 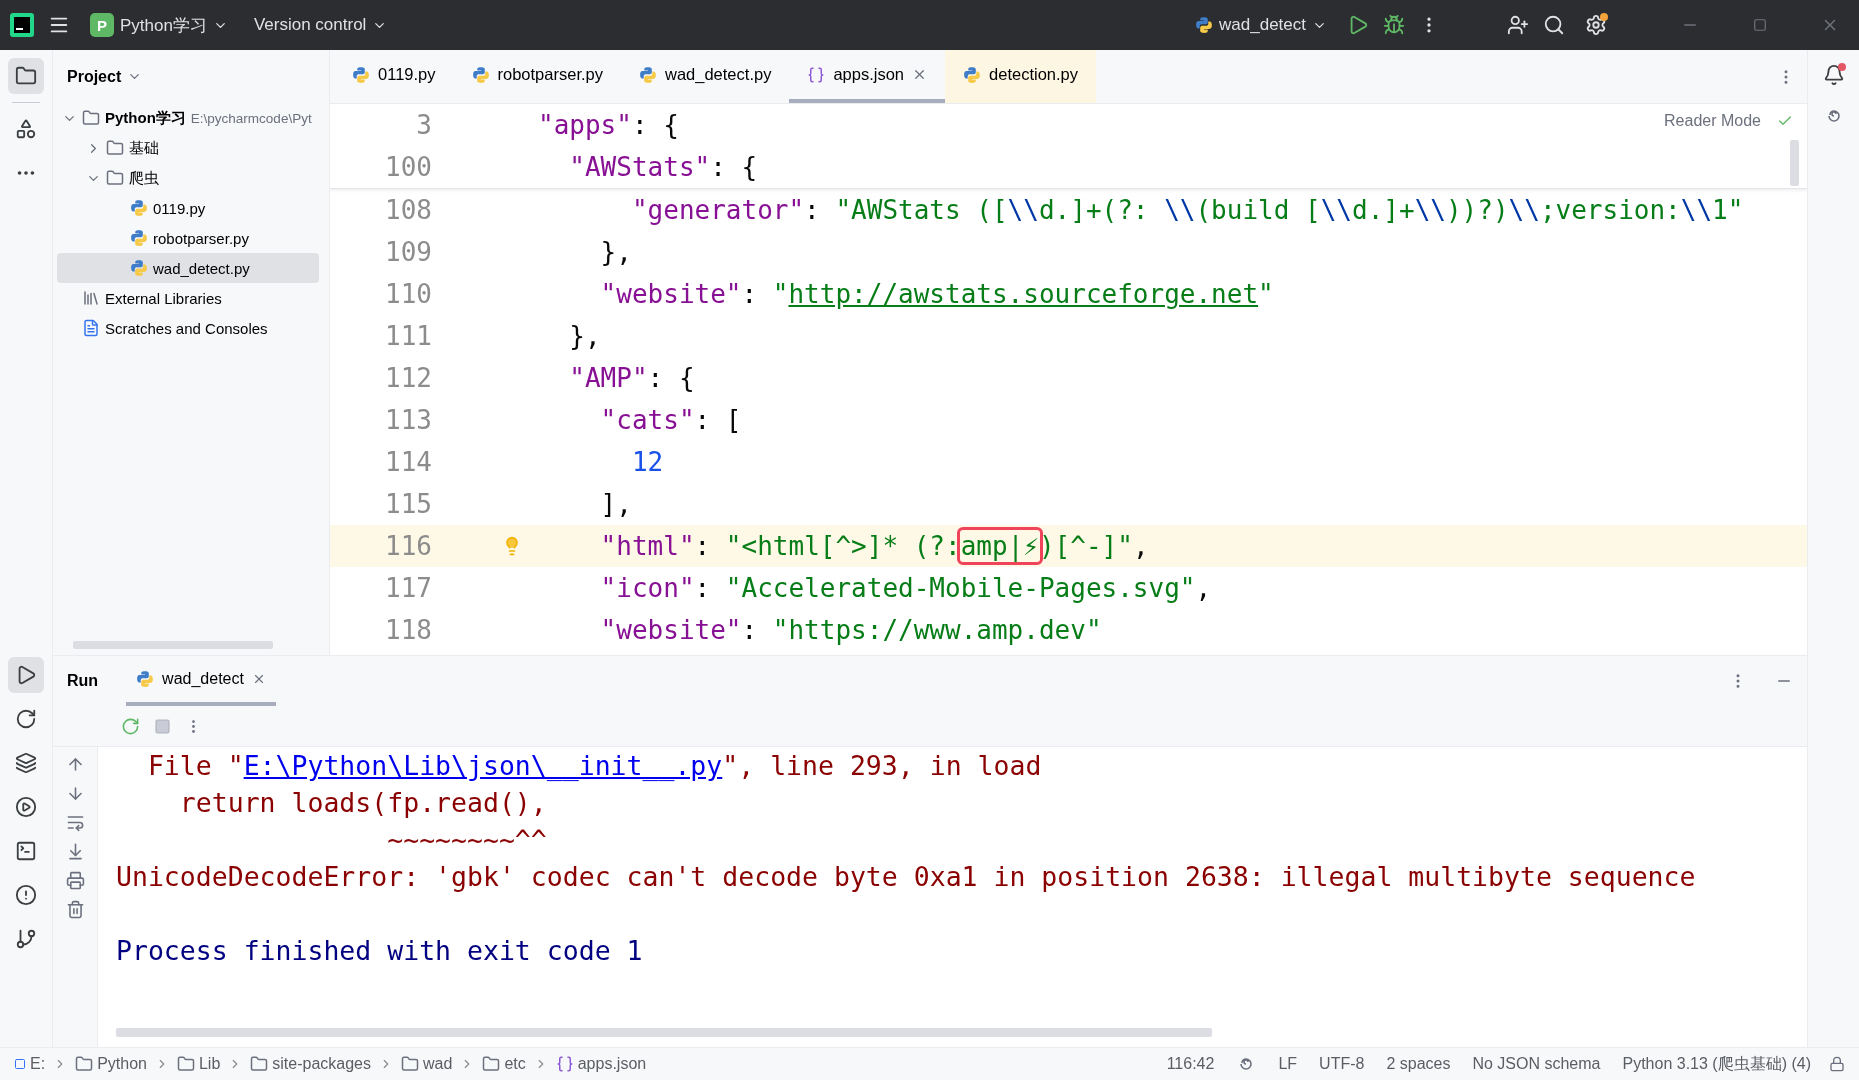 I want to click on breadcrumb-item: E:, so click(x=30, y=1064).